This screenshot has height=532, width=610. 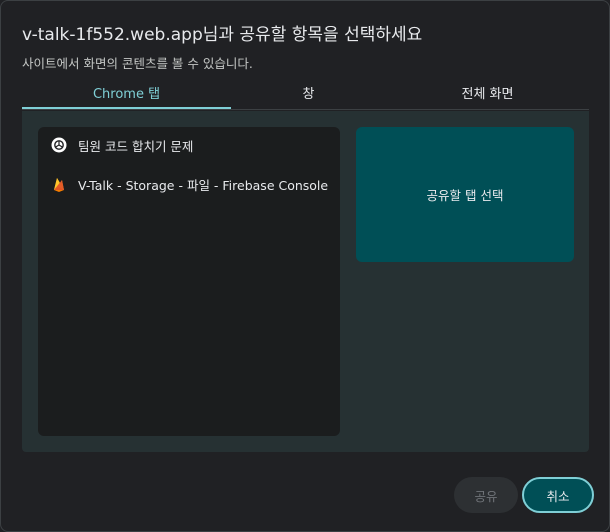 What do you see at coordinates (137, 63) in the screenshot?
I see `dialog-subtitle: 사이트에서 화면의 콘텐츠를 볼 수 있습니다.` at bounding box center [137, 63].